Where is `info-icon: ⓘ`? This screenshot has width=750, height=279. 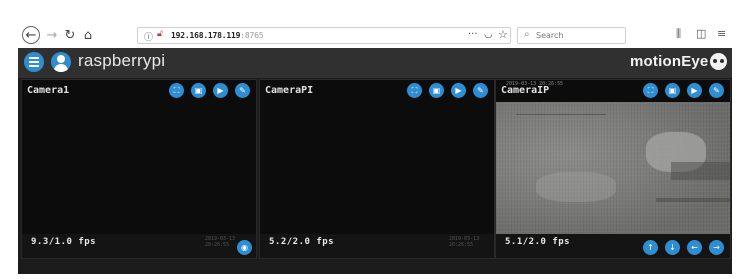 info-icon: ⓘ is located at coordinates (148, 36).